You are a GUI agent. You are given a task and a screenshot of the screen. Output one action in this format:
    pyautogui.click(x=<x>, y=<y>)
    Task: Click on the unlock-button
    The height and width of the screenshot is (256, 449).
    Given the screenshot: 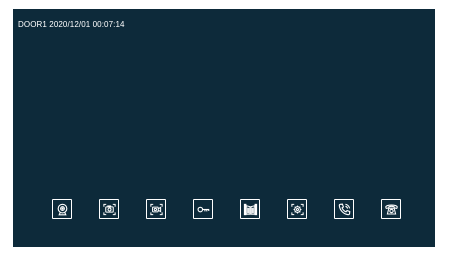 What is the action you would take?
    pyautogui.click(x=203, y=209)
    